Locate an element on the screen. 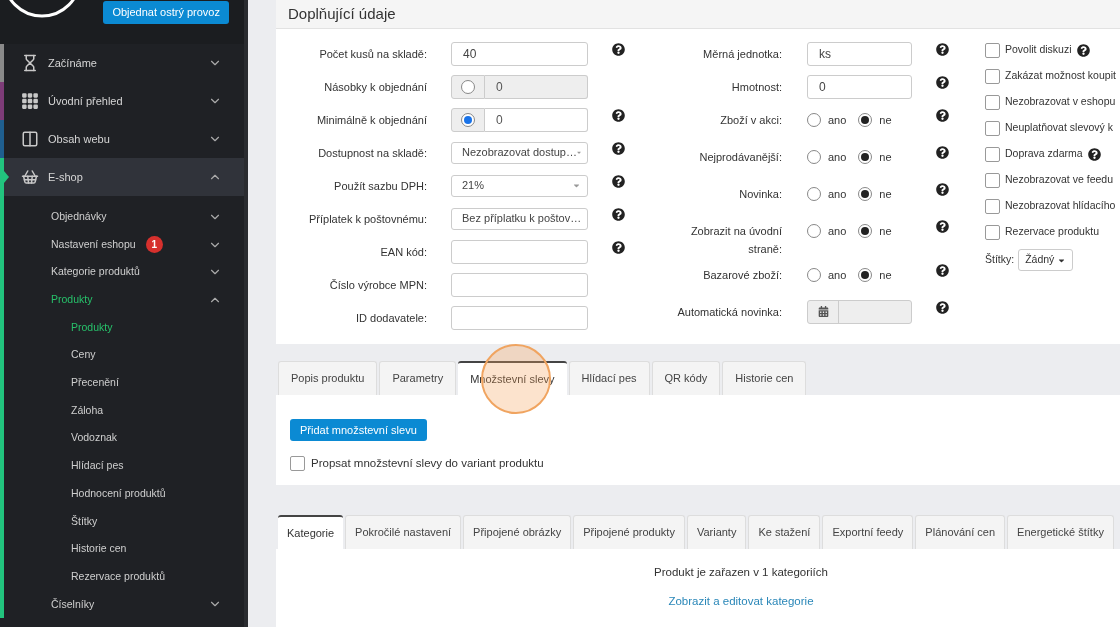 The height and width of the screenshot is (627, 1120). tags-dropdown: Žádný is located at coordinates (1046, 260).